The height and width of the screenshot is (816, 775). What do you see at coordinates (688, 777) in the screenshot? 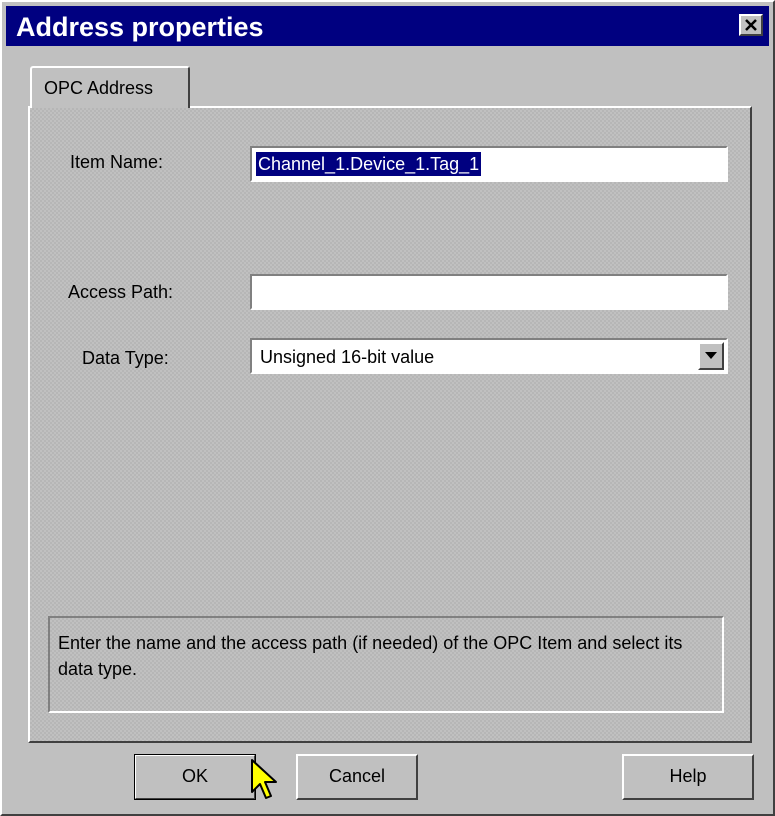
I see `help-button: Help` at bounding box center [688, 777].